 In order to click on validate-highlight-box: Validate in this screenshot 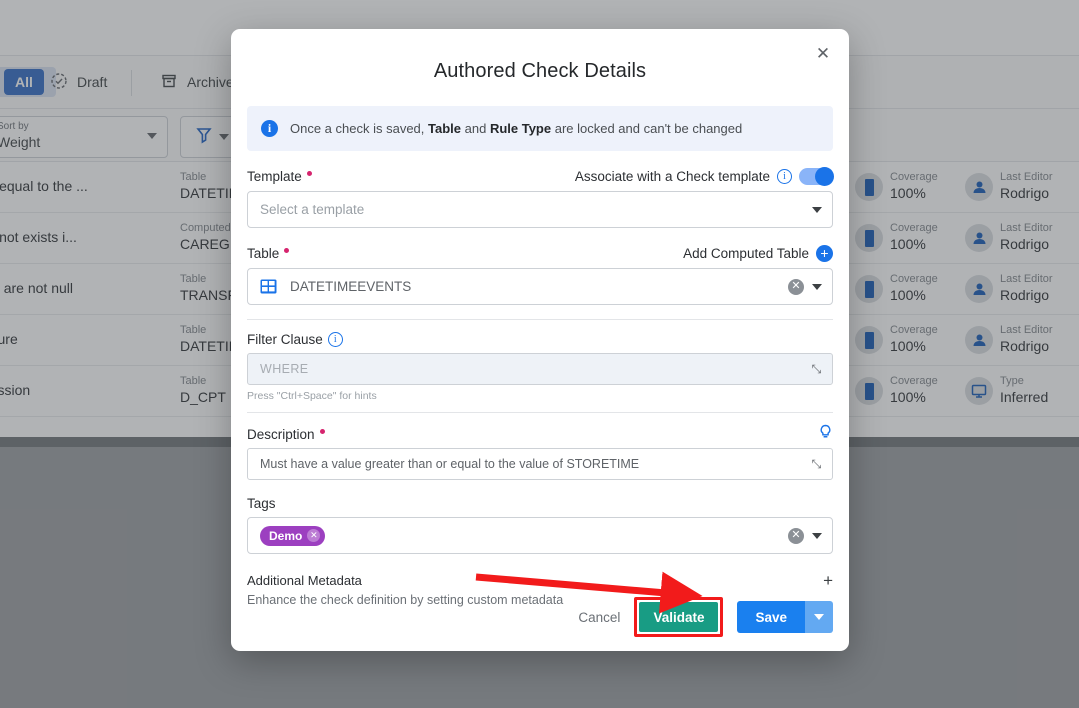, I will do `click(679, 617)`.